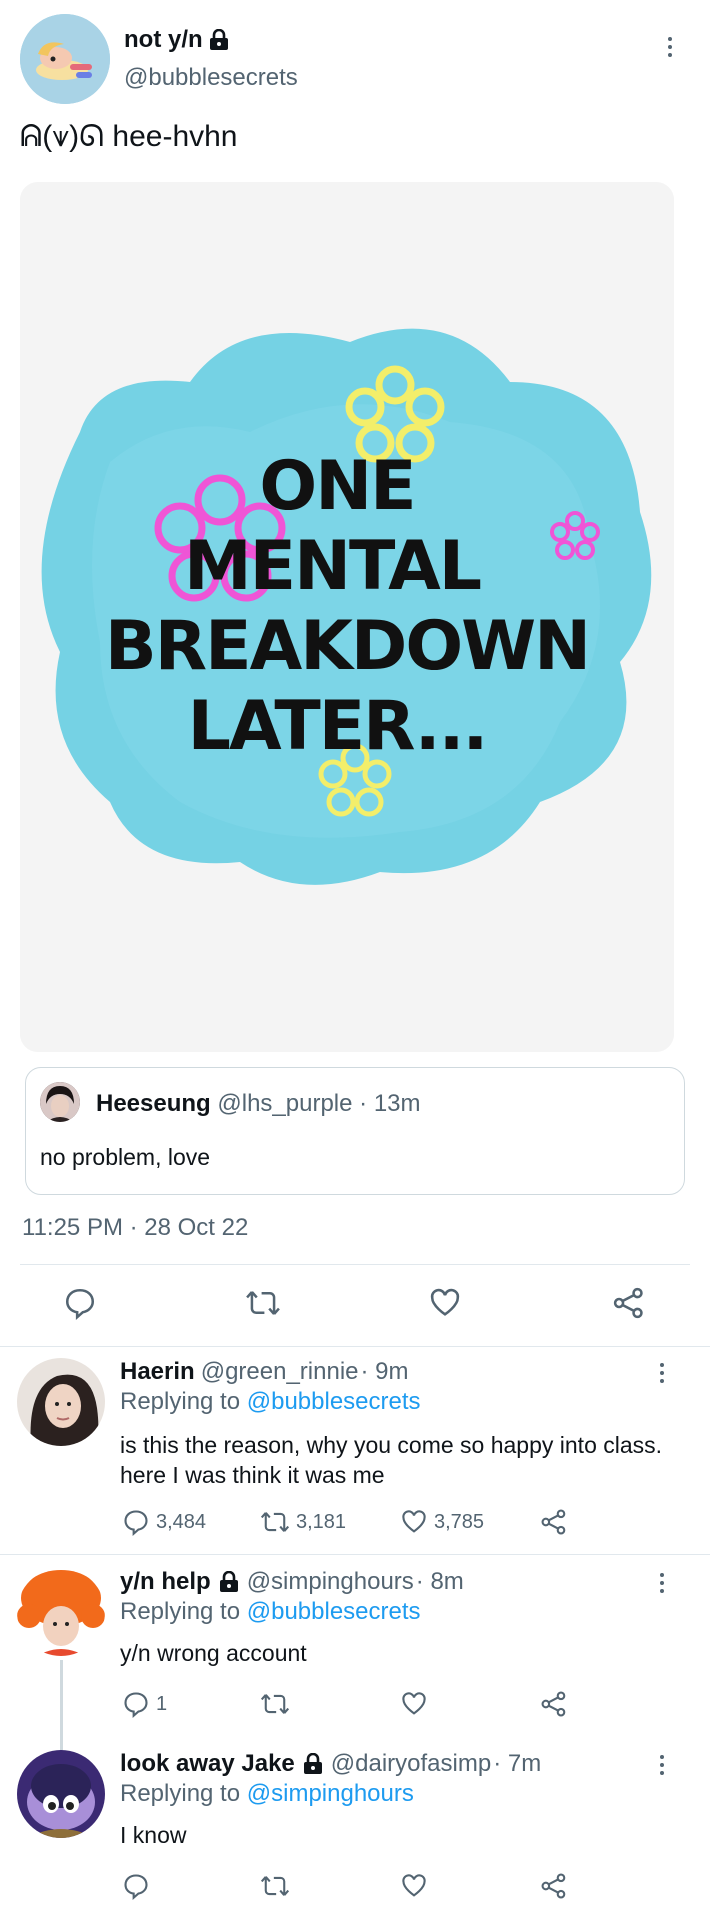 The width and height of the screenshot is (710, 1920). Describe the element at coordinates (439, 1581) in the screenshot. I see `timestamp: · 8m` at that location.